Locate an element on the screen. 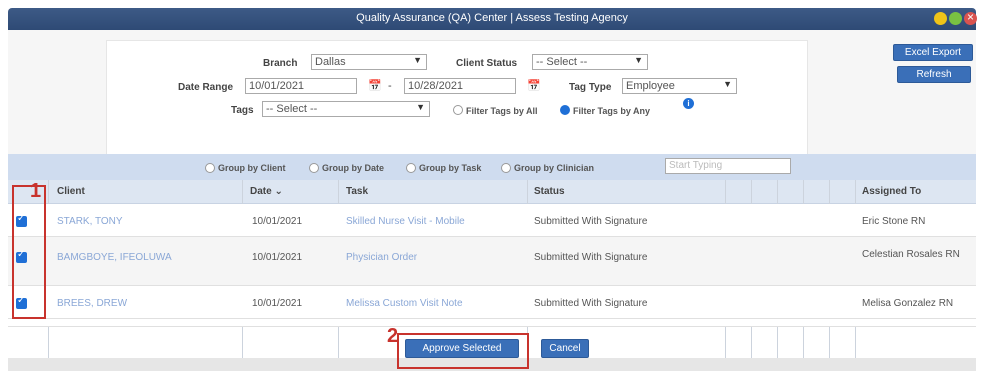 This screenshot has height=371, width=982. tag-type-label: Tag Type is located at coordinates (590, 87).